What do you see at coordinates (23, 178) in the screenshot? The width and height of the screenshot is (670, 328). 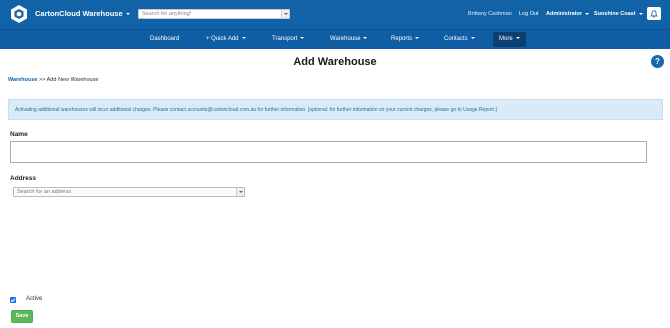 I see `address-label: Address` at bounding box center [23, 178].